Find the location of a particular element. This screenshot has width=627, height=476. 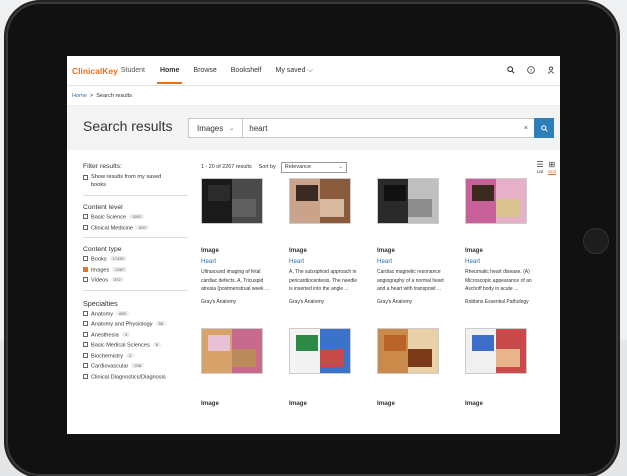

content-type-filter: Books 17430 is located at coordinates (135, 259).